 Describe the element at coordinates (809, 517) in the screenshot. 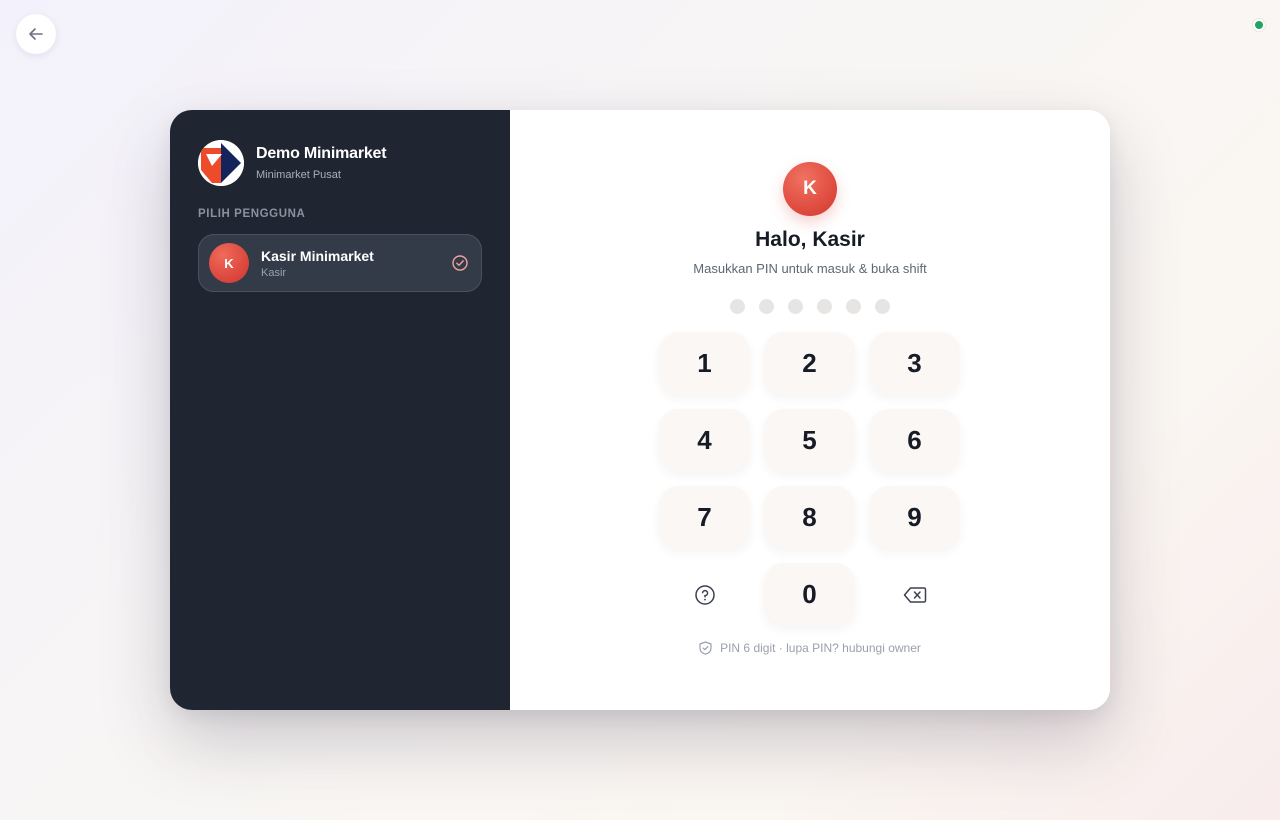

I see `keypad-key-8: 8` at that location.